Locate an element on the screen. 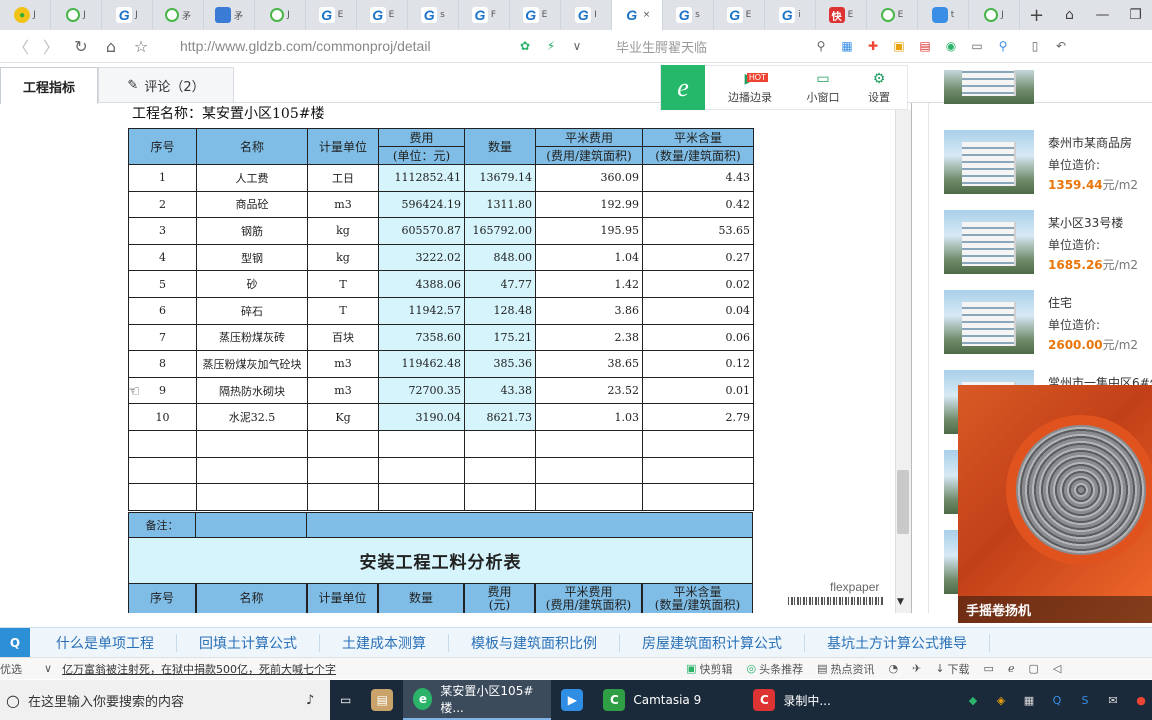 This screenshot has height=720, width=1152. taskbar-app-camtasia: C Camtasia 9 is located at coordinates (668, 700).